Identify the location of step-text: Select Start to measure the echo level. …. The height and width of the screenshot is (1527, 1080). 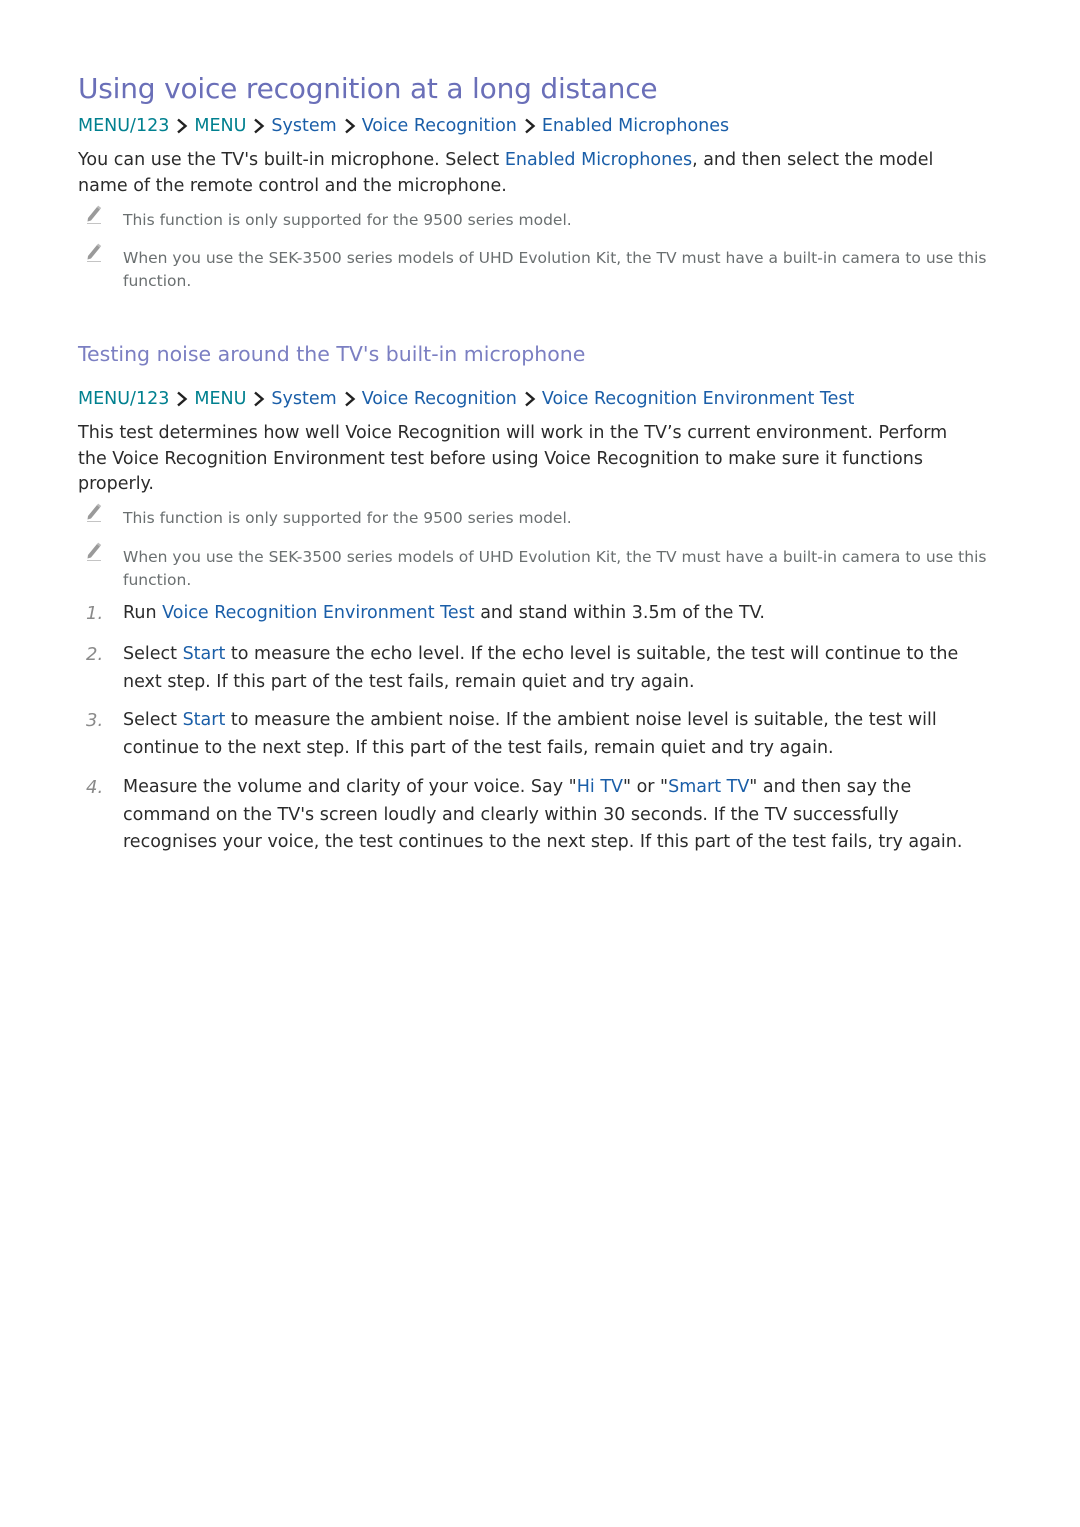
(558, 668).